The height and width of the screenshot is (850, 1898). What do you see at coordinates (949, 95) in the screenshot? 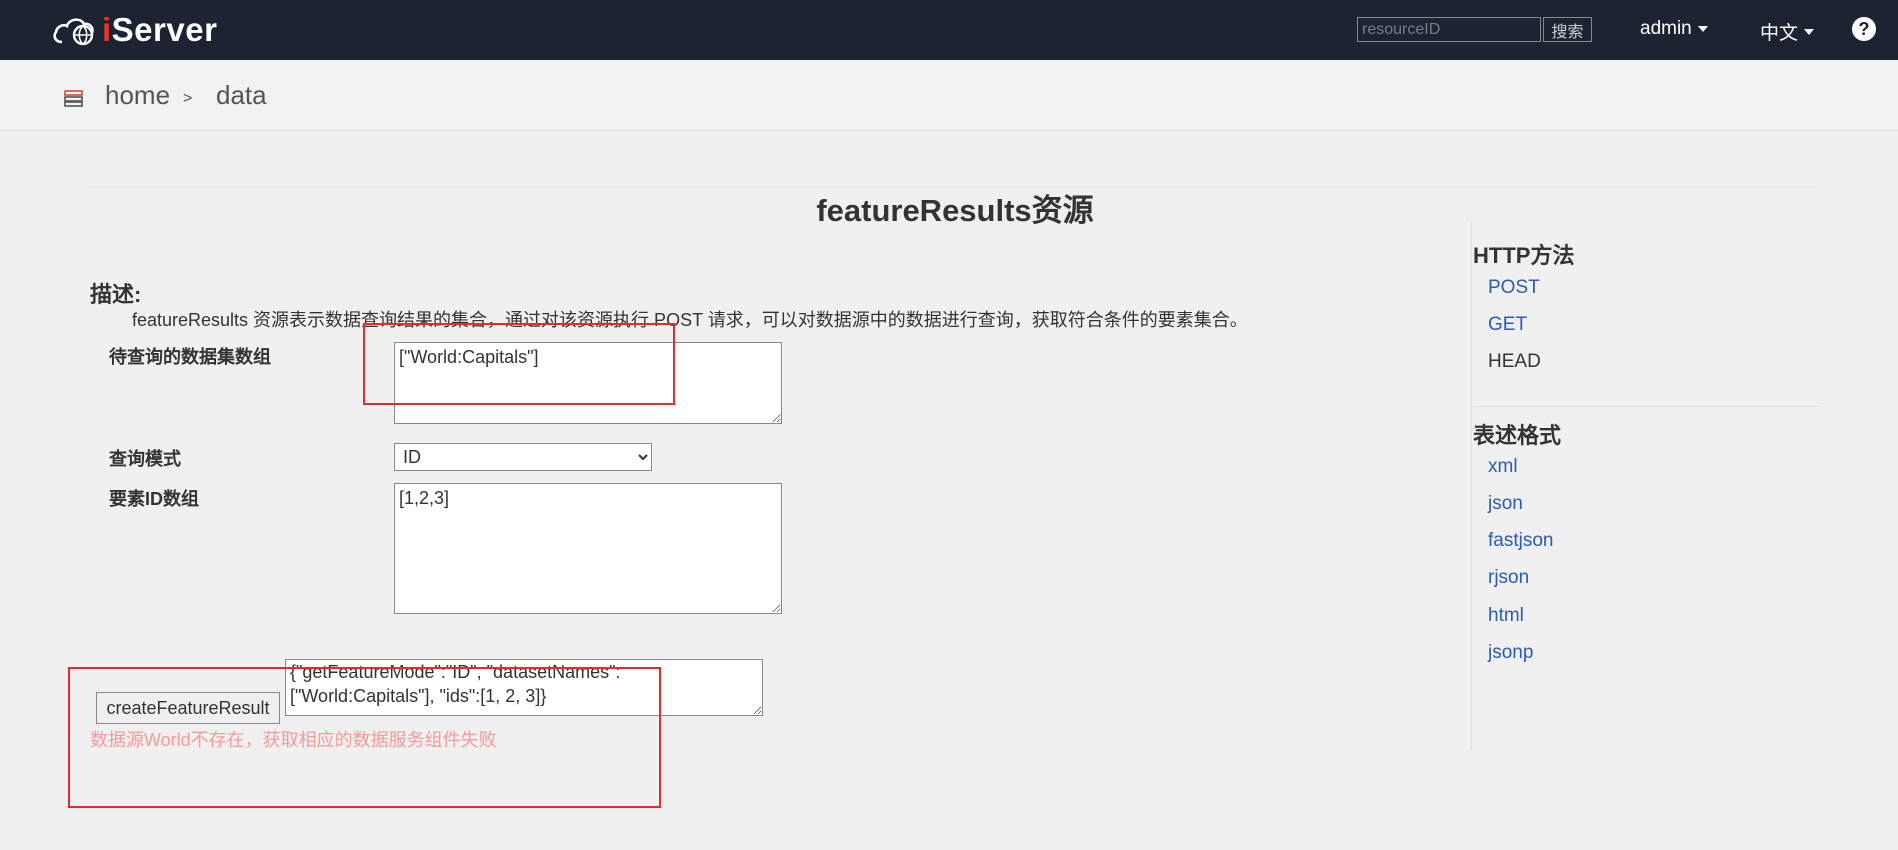
I see `breadcrumb: home > data` at bounding box center [949, 95].